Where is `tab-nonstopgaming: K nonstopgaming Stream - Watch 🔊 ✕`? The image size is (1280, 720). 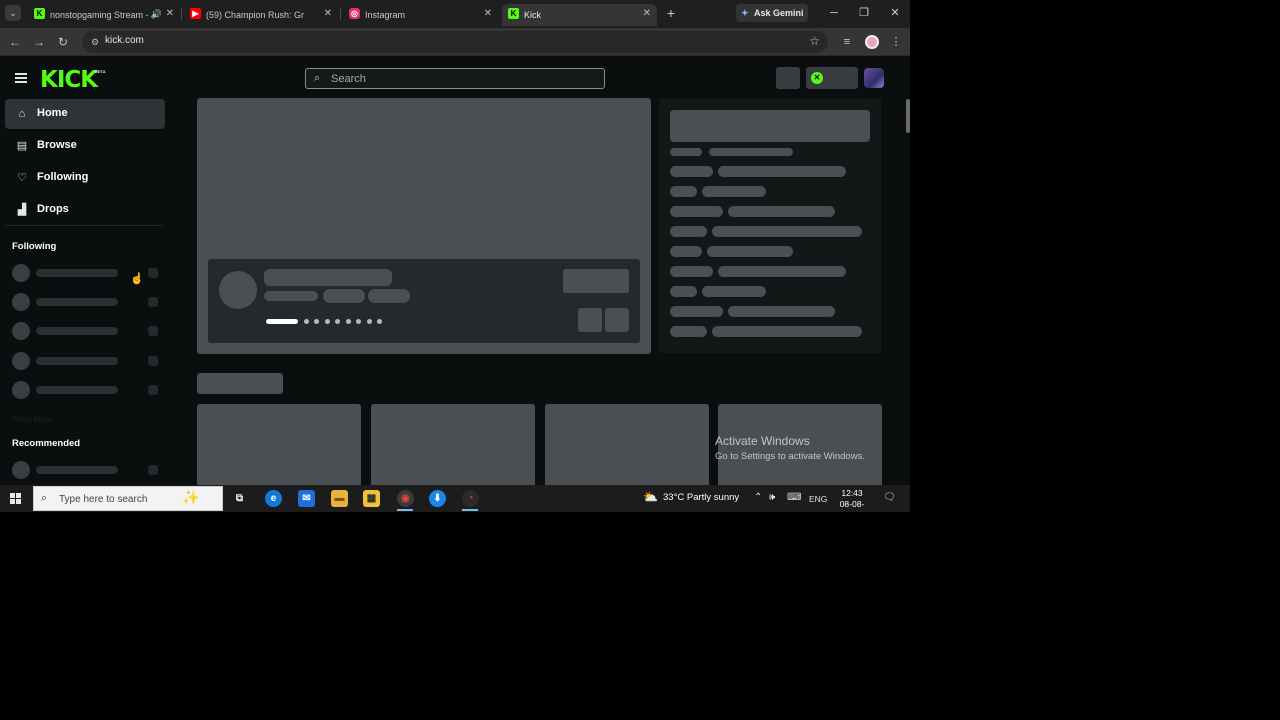 tab-nonstopgaming: K nonstopgaming Stream - Watch 🔊 ✕ is located at coordinates (104, 15).